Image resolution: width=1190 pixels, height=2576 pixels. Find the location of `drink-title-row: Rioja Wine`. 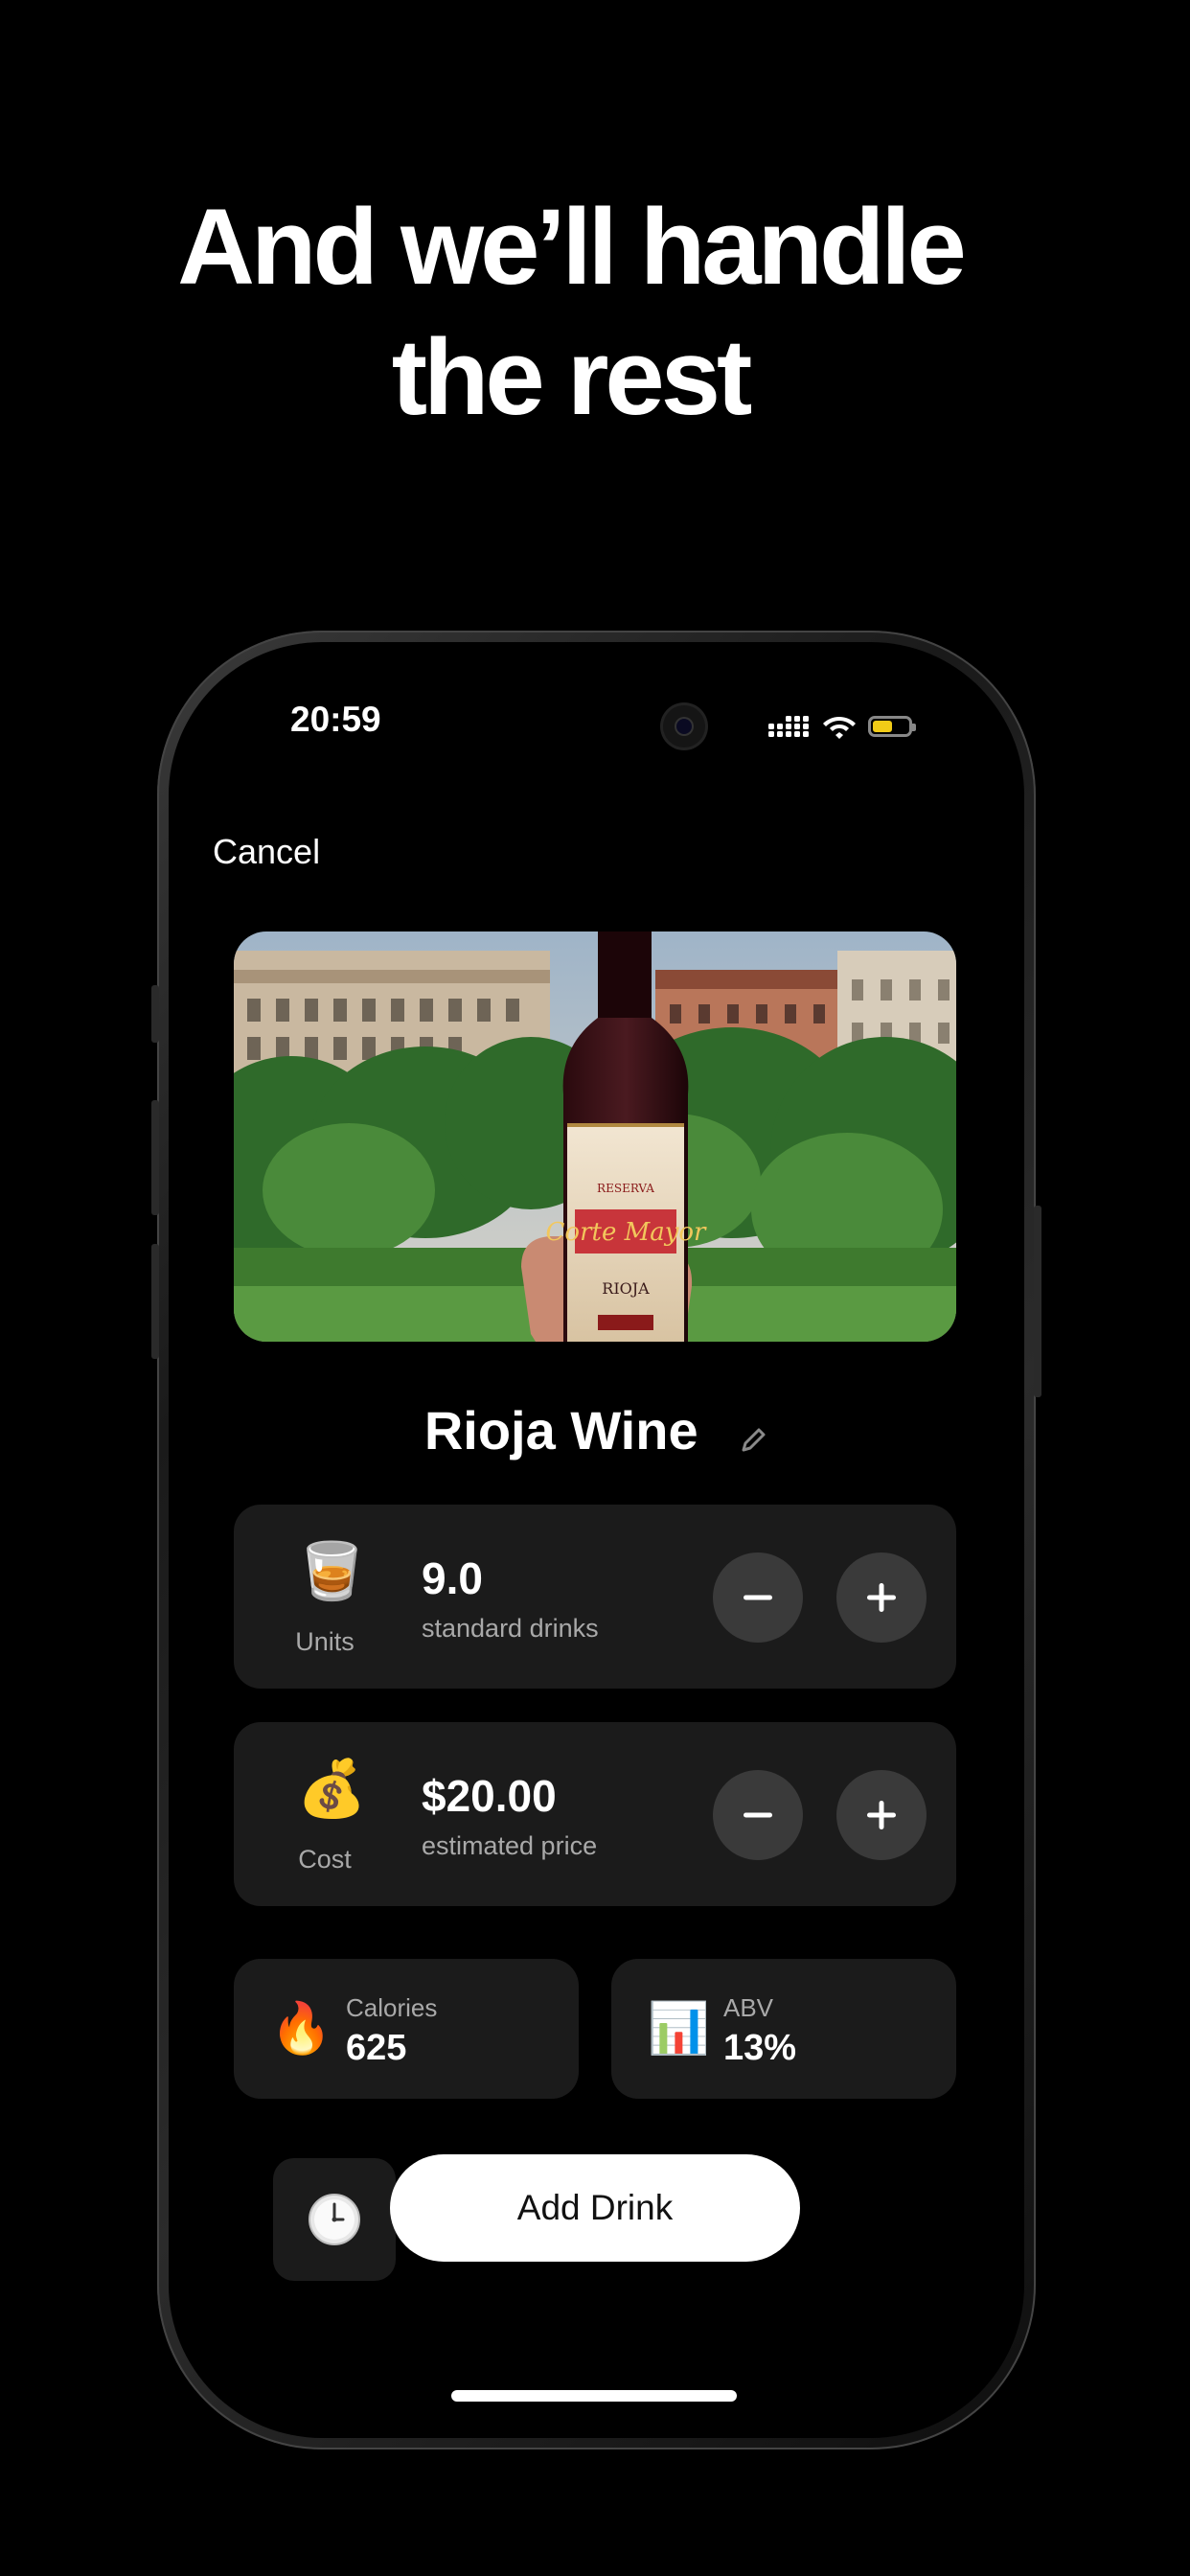

drink-title-row: Rioja Wine is located at coordinates (596, 1433).